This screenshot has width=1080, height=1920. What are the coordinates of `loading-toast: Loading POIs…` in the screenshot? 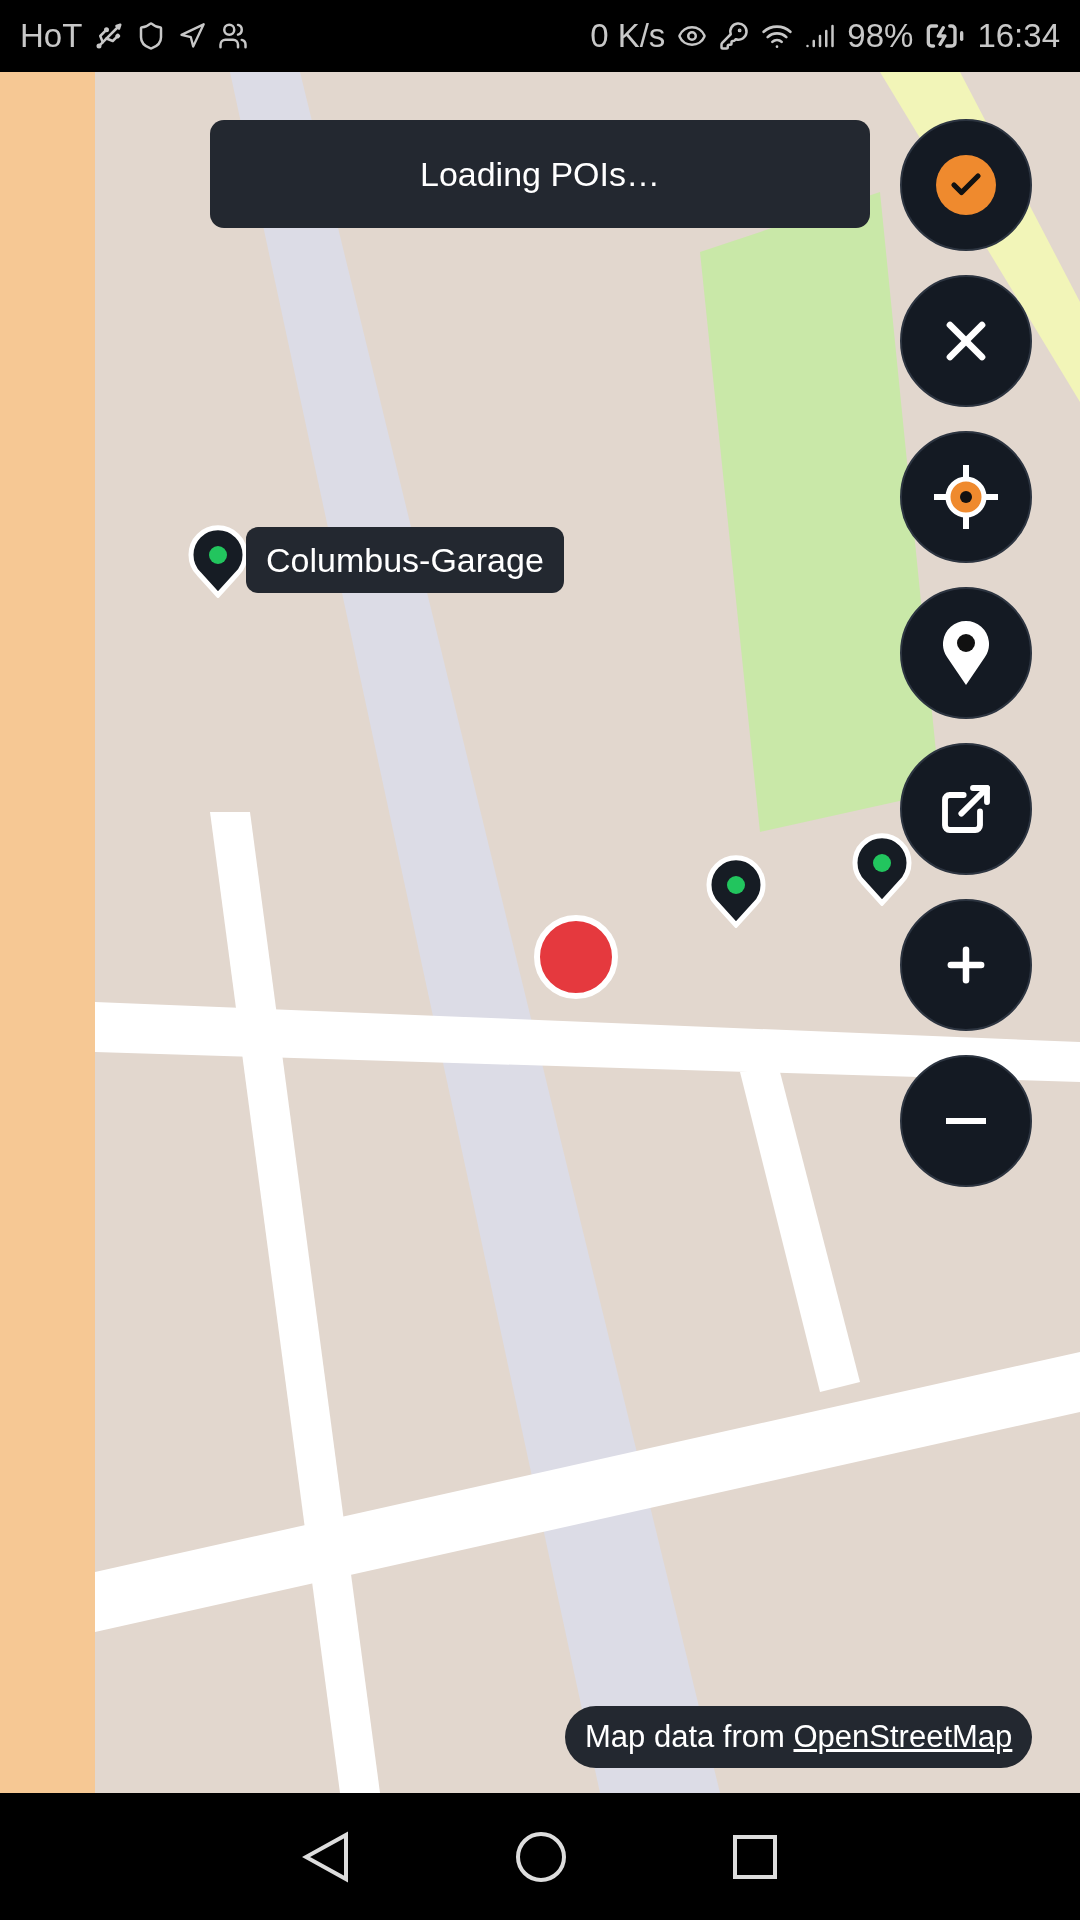 It's located at (540, 174).